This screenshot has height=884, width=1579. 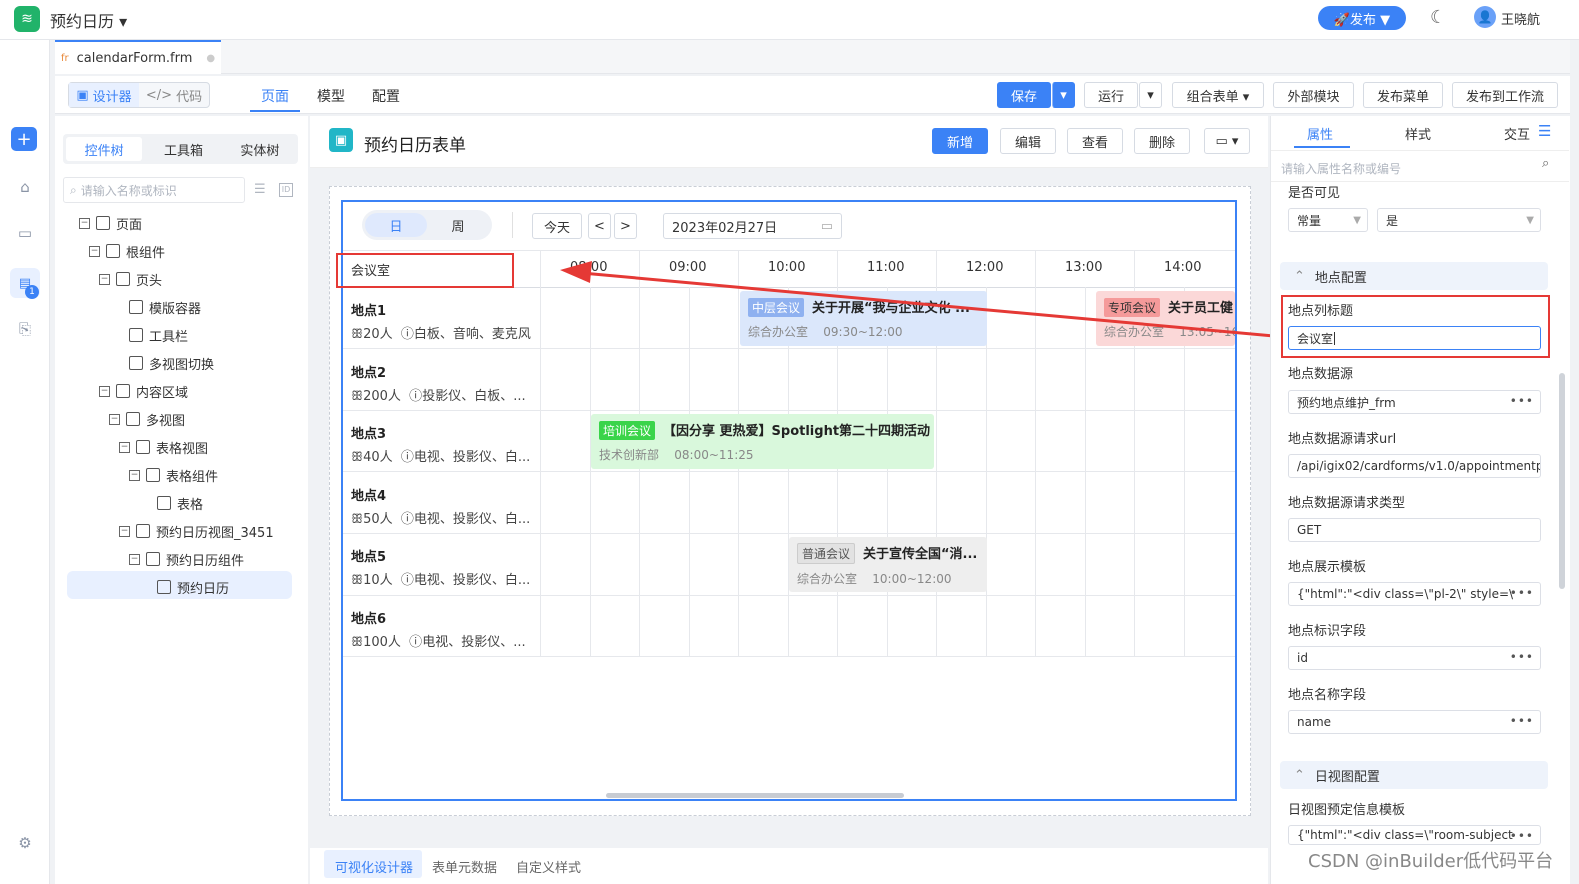 What do you see at coordinates (1327, 567) in the screenshot?
I see `prop-label: 地点展示模板` at bounding box center [1327, 567].